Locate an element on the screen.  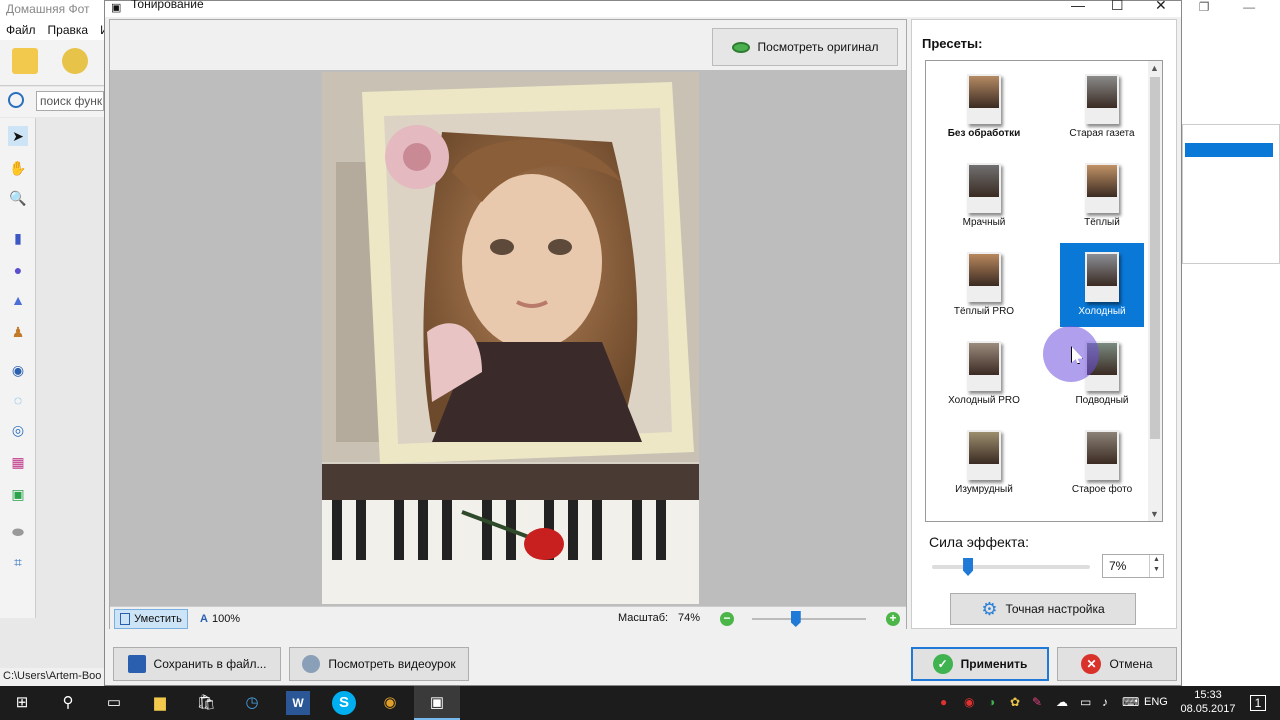
background-app-title: Домашняя Фот is located at coordinates (52, 10).